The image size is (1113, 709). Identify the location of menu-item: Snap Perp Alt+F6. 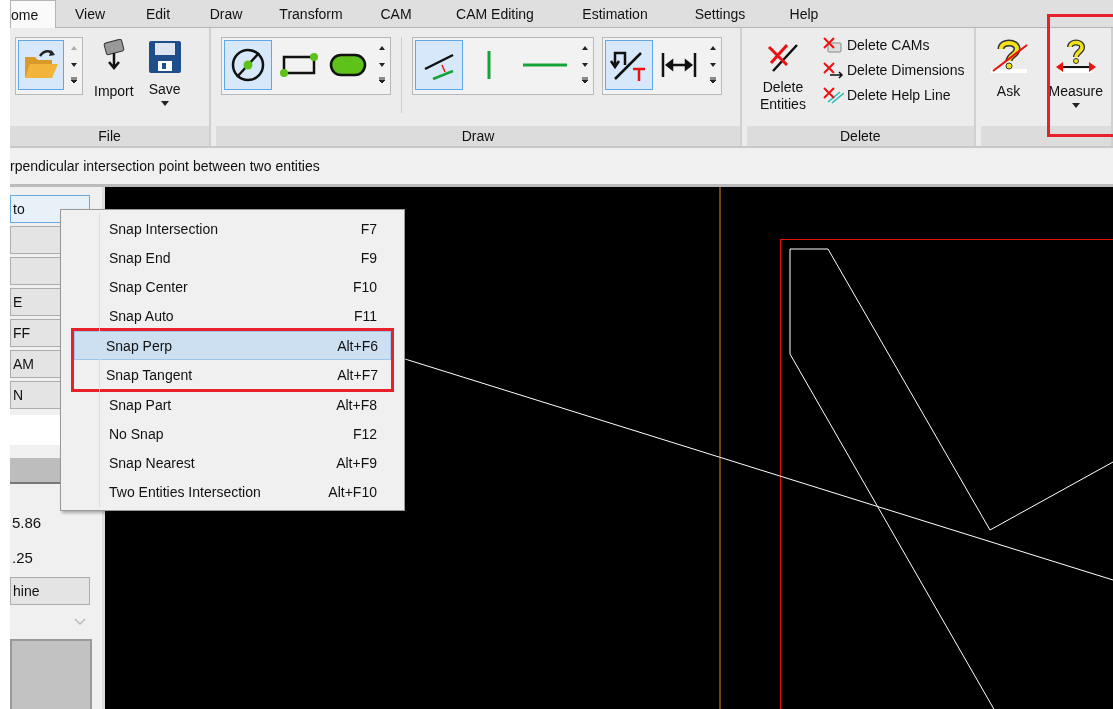
(232, 345).